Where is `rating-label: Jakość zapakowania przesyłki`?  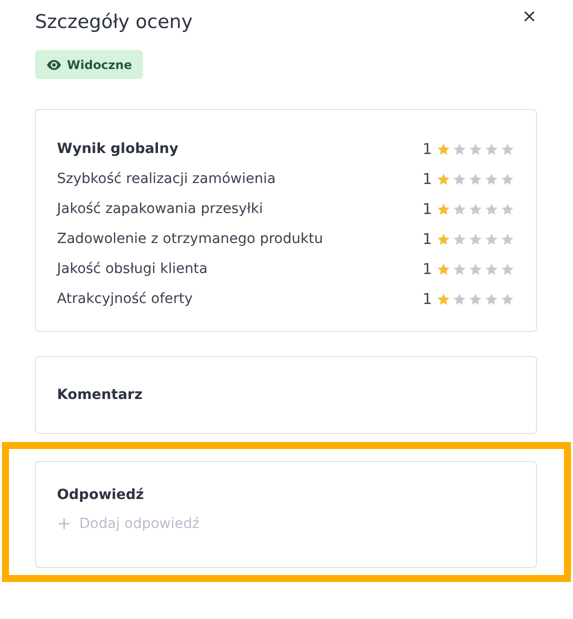 rating-label: Jakość zapakowania przesyłki is located at coordinates (160, 209).